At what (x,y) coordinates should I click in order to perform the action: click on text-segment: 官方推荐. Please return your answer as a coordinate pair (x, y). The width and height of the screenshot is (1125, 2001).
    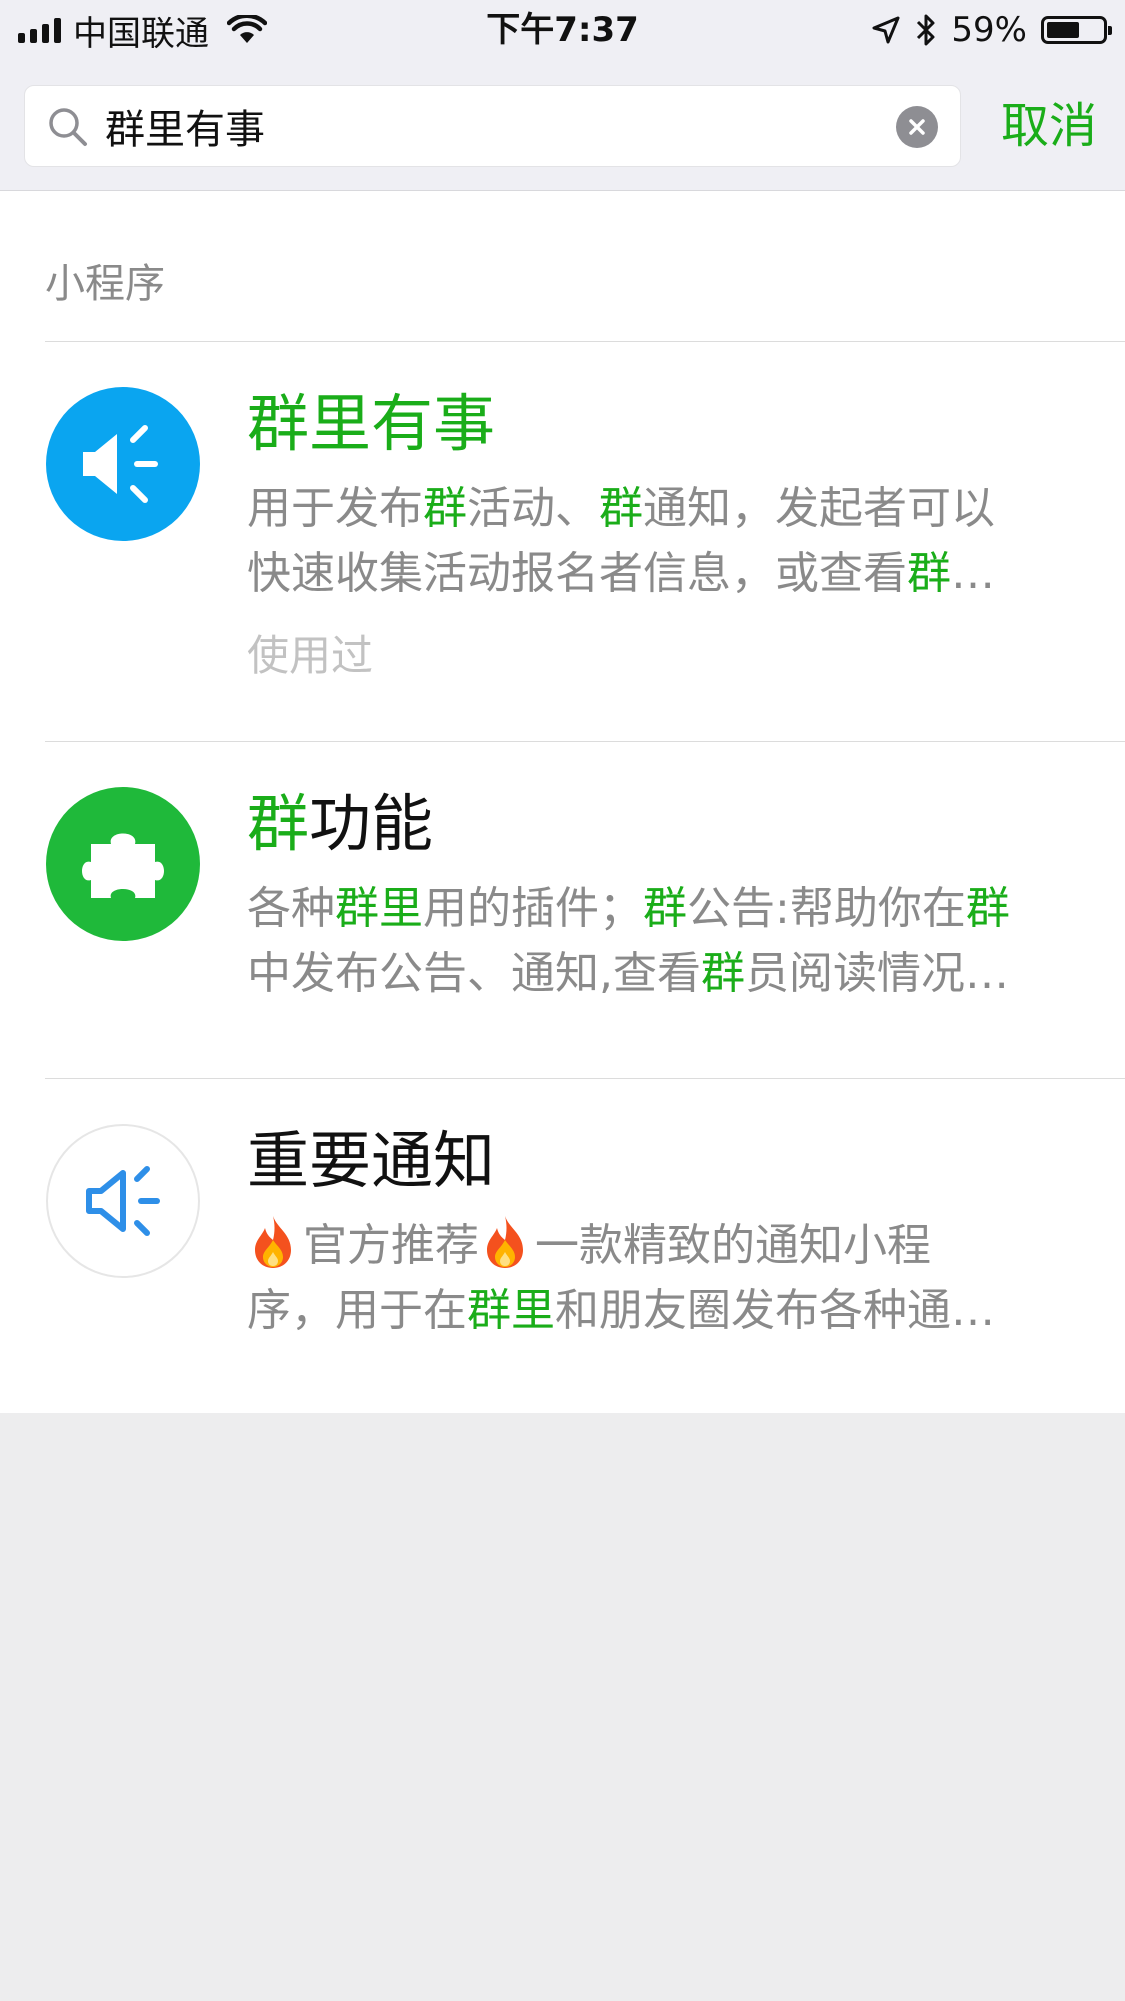
    Looking at the image, I should click on (391, 1245).